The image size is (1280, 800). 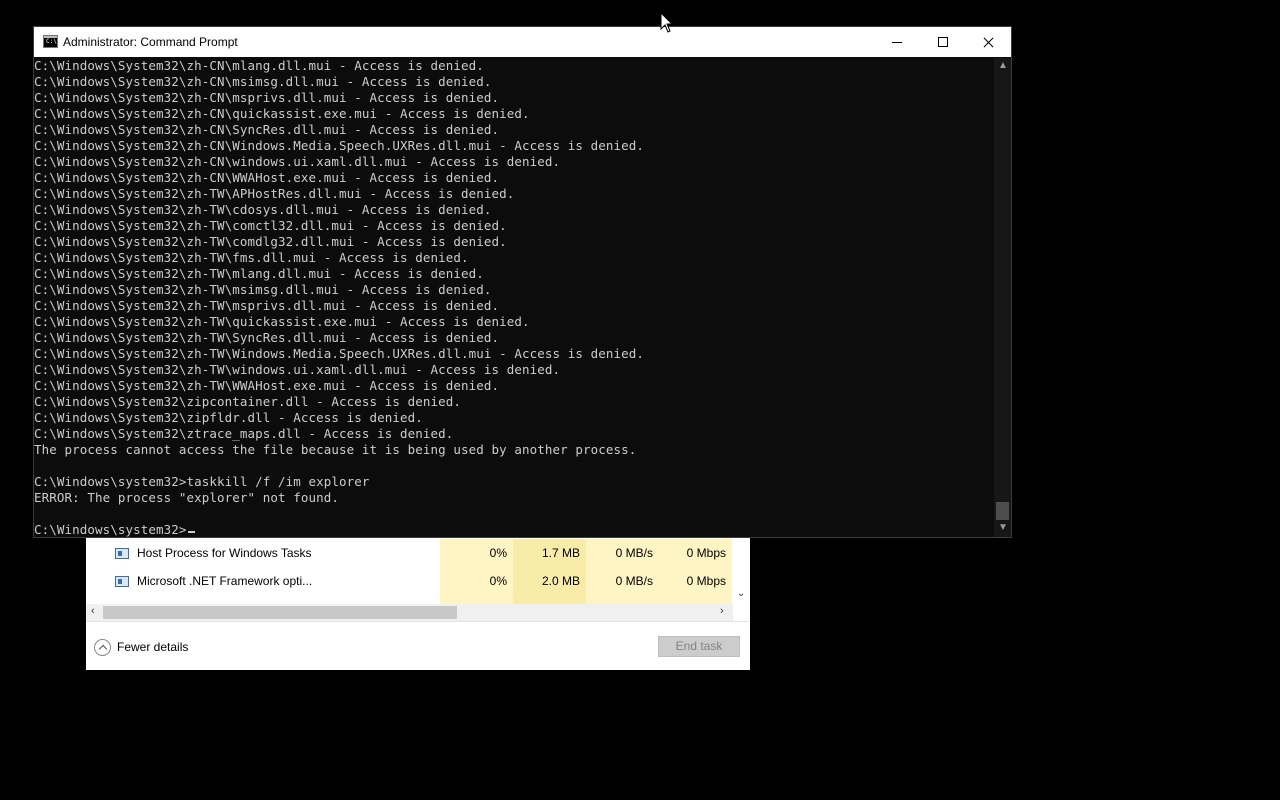 I want to click on scroll-down-icon: ⌄, so click(x=741, y=593).